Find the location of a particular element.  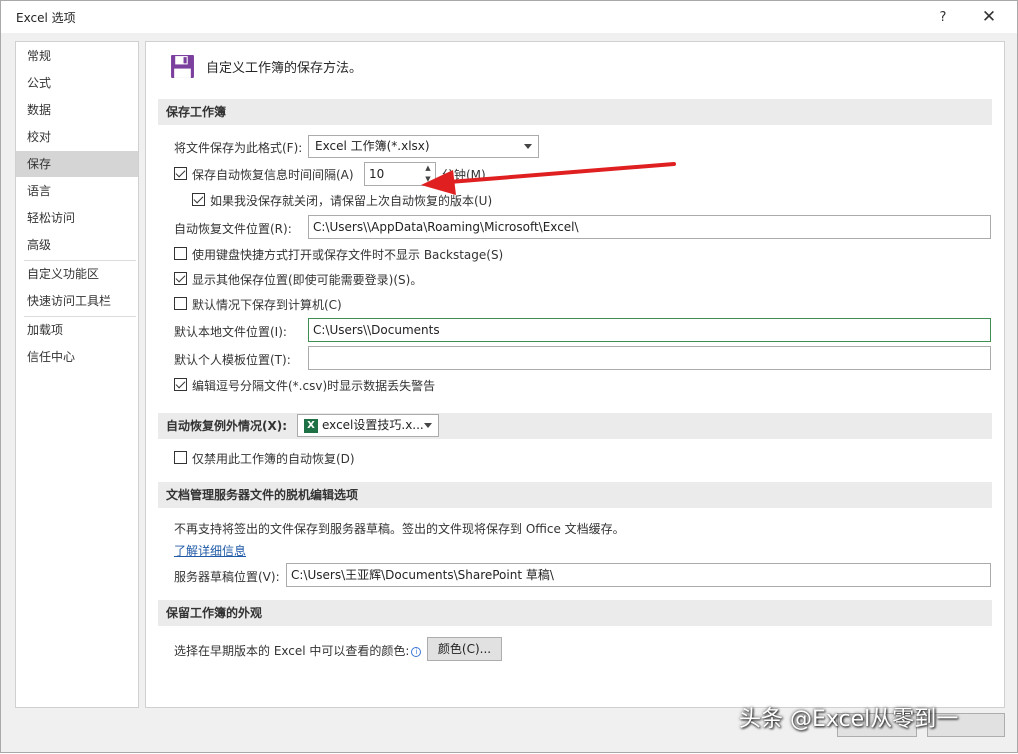

save-to-computer-checkbox is located at coordinates (180, 303).